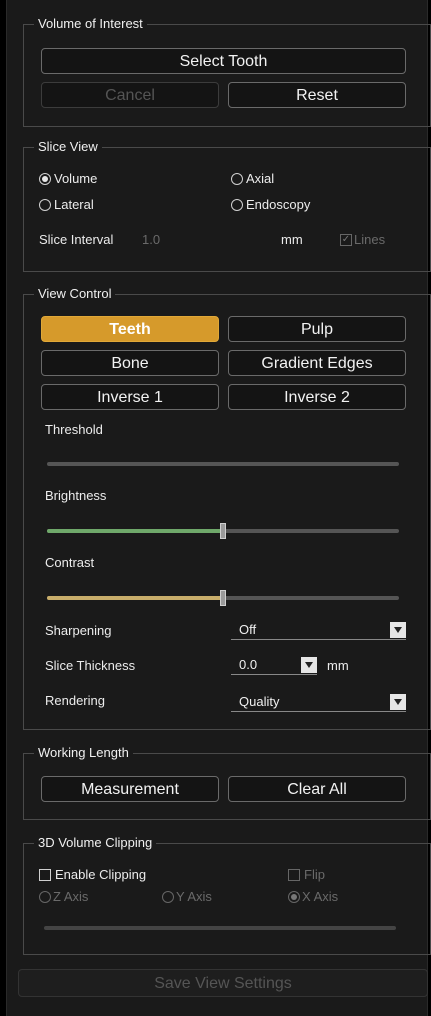 The image size is (431, 1016). Describe the element at coordinates (274, 666) in the screenshot. I see `slice-thickness-select: 0.0` at that location.